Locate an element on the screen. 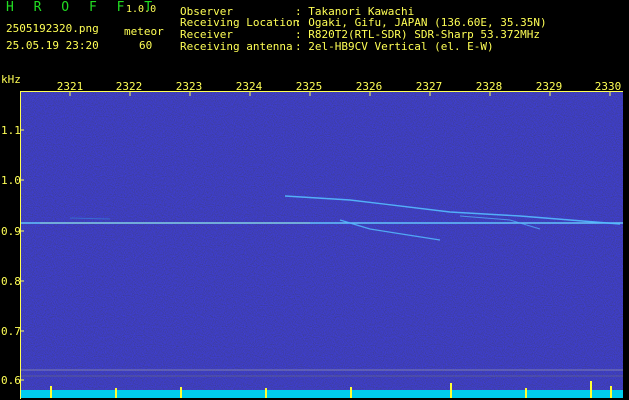  y-tick-label: 0.6 is located at coordinates (11, 380).